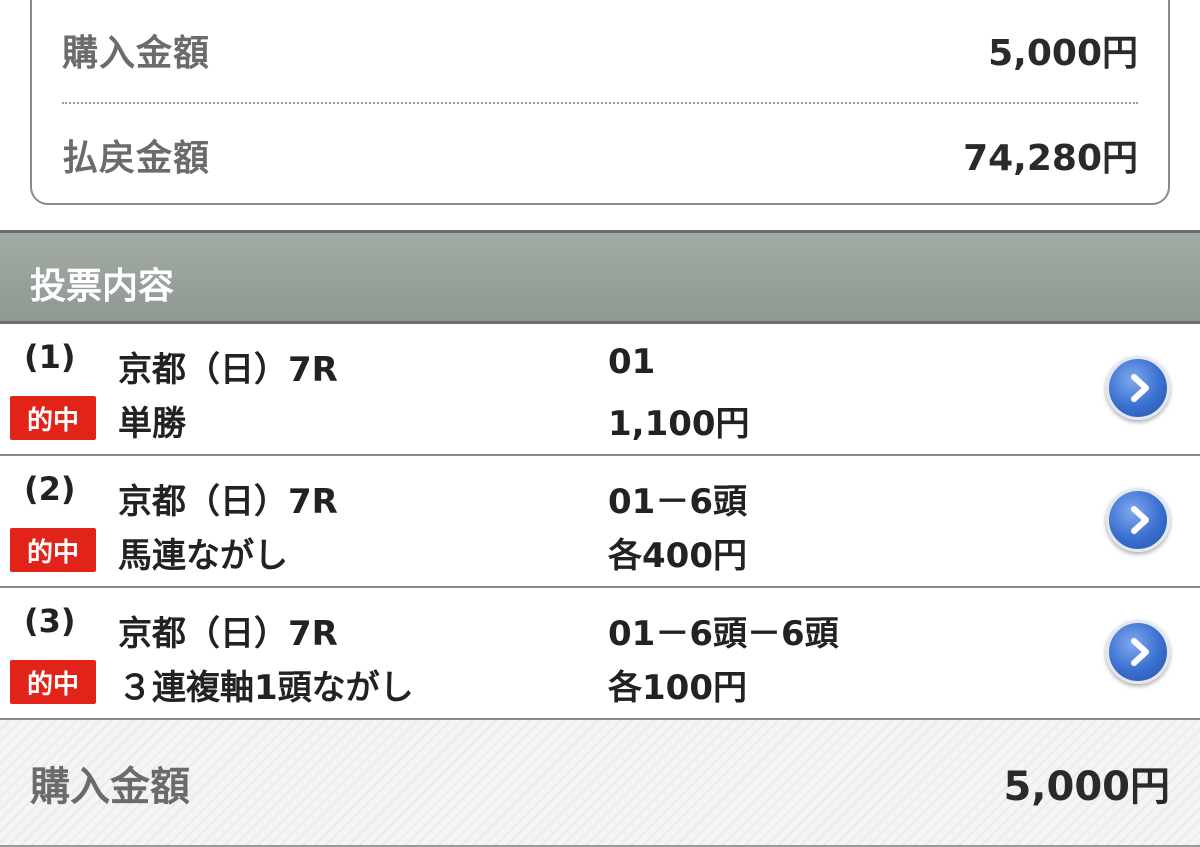 This screenshot has height=847, width=1200. Describe the element at coordinates (110, 787) in the screenshot. I see `footer-purchase-label: 購入金額` at that location.